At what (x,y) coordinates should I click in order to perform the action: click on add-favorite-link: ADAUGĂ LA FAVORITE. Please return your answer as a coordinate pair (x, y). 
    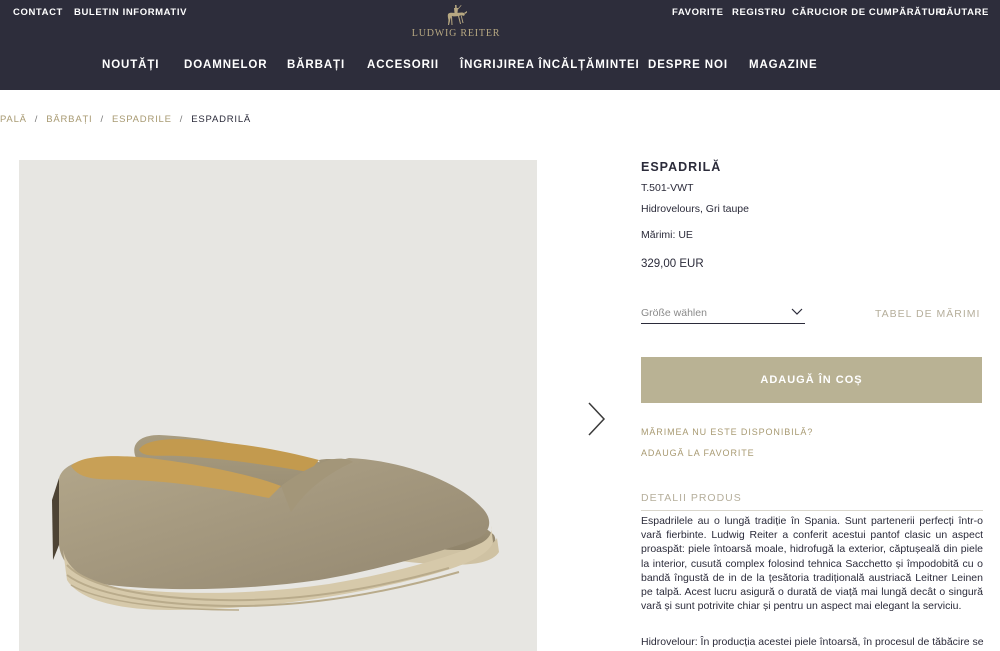
    Looking at the image, I should click on (698, 453).